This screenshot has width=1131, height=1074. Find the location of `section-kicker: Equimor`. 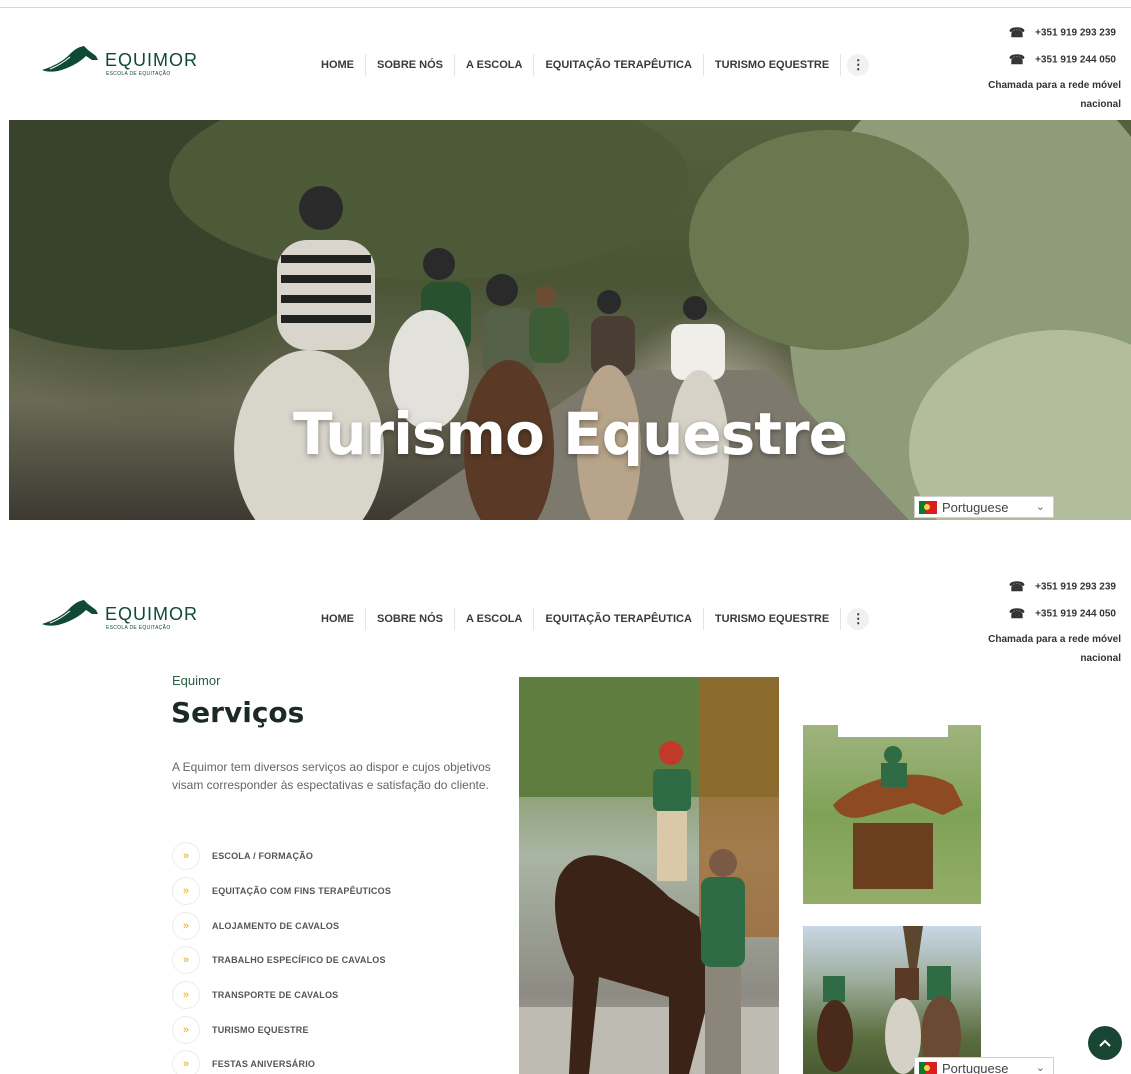

section-kicker: Equimor is located at coordinates (196, 680).